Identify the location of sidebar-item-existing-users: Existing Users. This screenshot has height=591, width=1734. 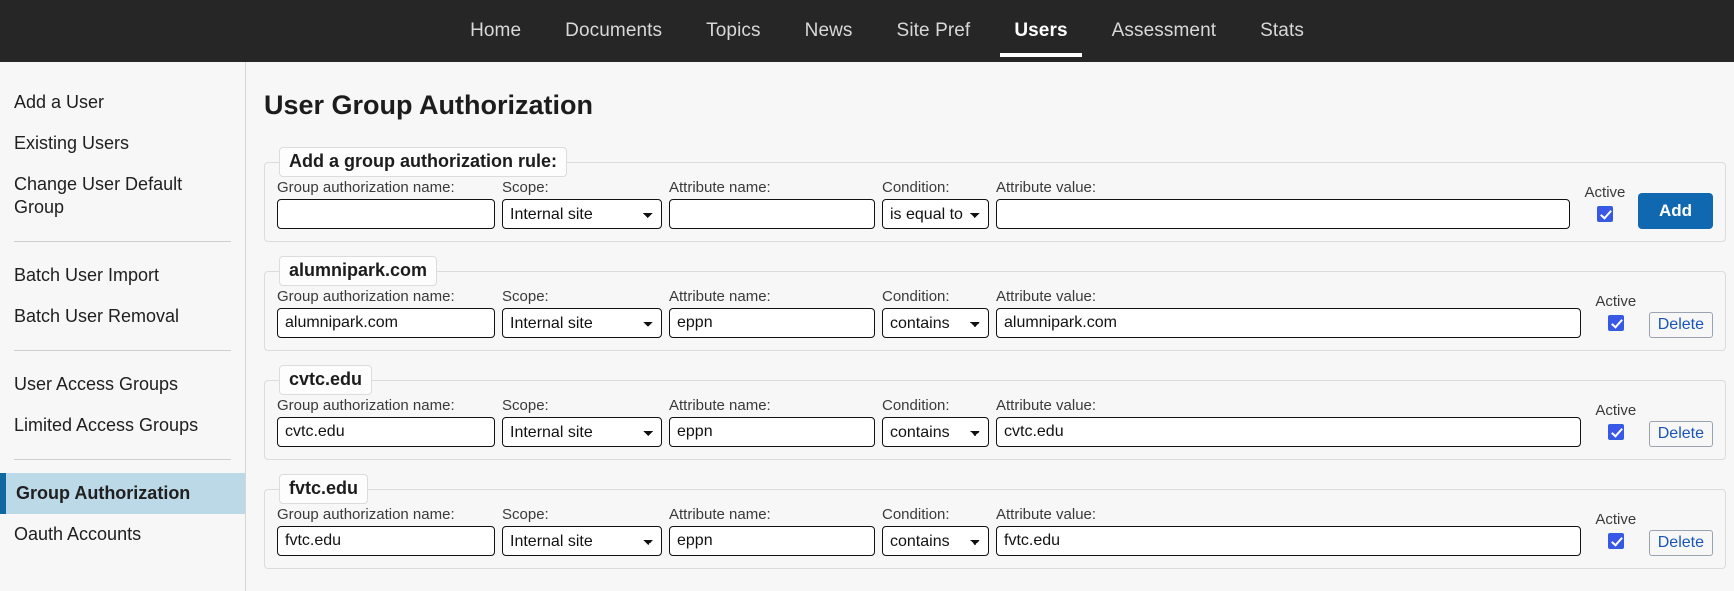
(122, 143).